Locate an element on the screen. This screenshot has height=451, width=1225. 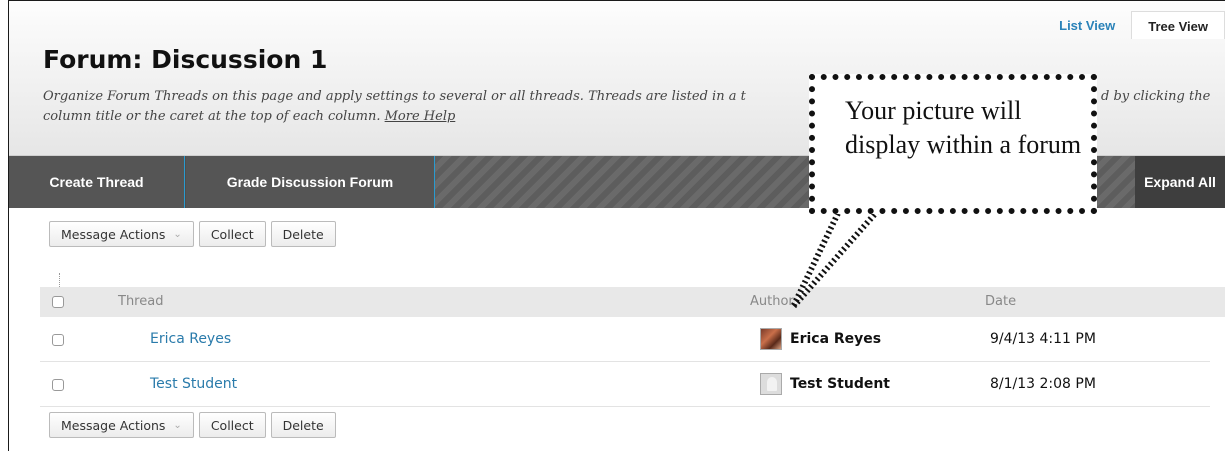
thread-link: Test Student is located at coordinates (193, 384).